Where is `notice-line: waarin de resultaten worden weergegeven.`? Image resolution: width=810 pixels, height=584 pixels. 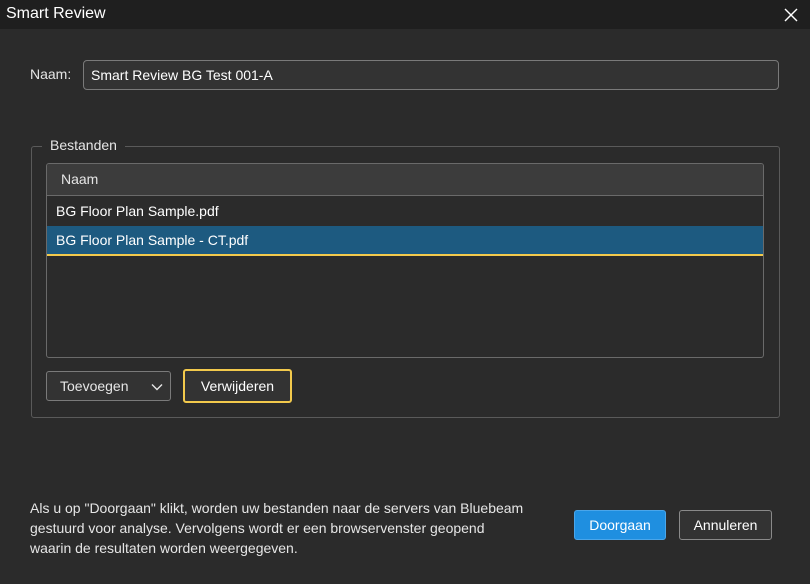 notice-line: waarin de resultaten worden weergegeven. is located at coordinates (164, 548).